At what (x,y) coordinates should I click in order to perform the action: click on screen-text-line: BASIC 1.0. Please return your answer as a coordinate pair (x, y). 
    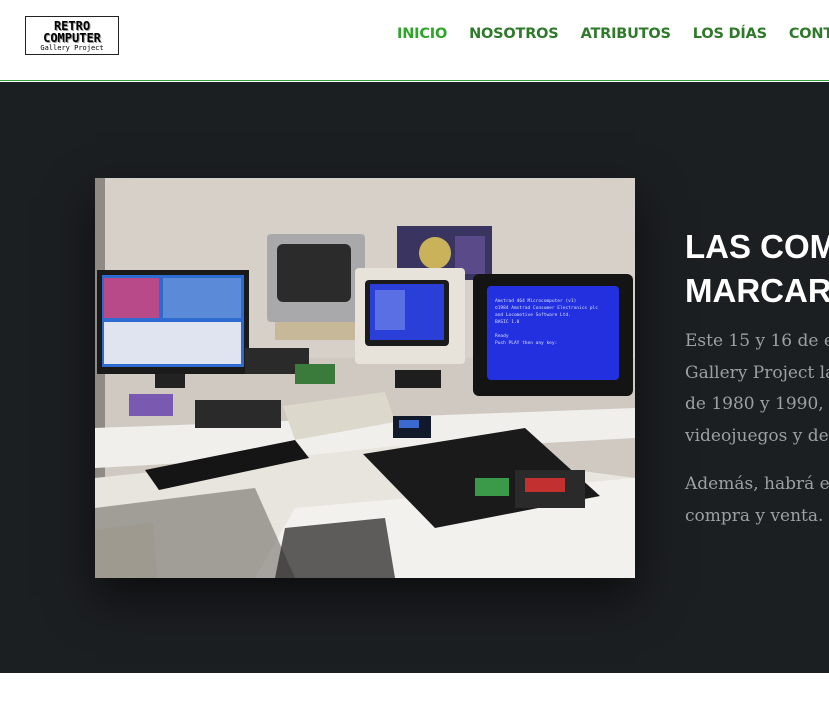
    Looking at the image, I should click on (507, 322).